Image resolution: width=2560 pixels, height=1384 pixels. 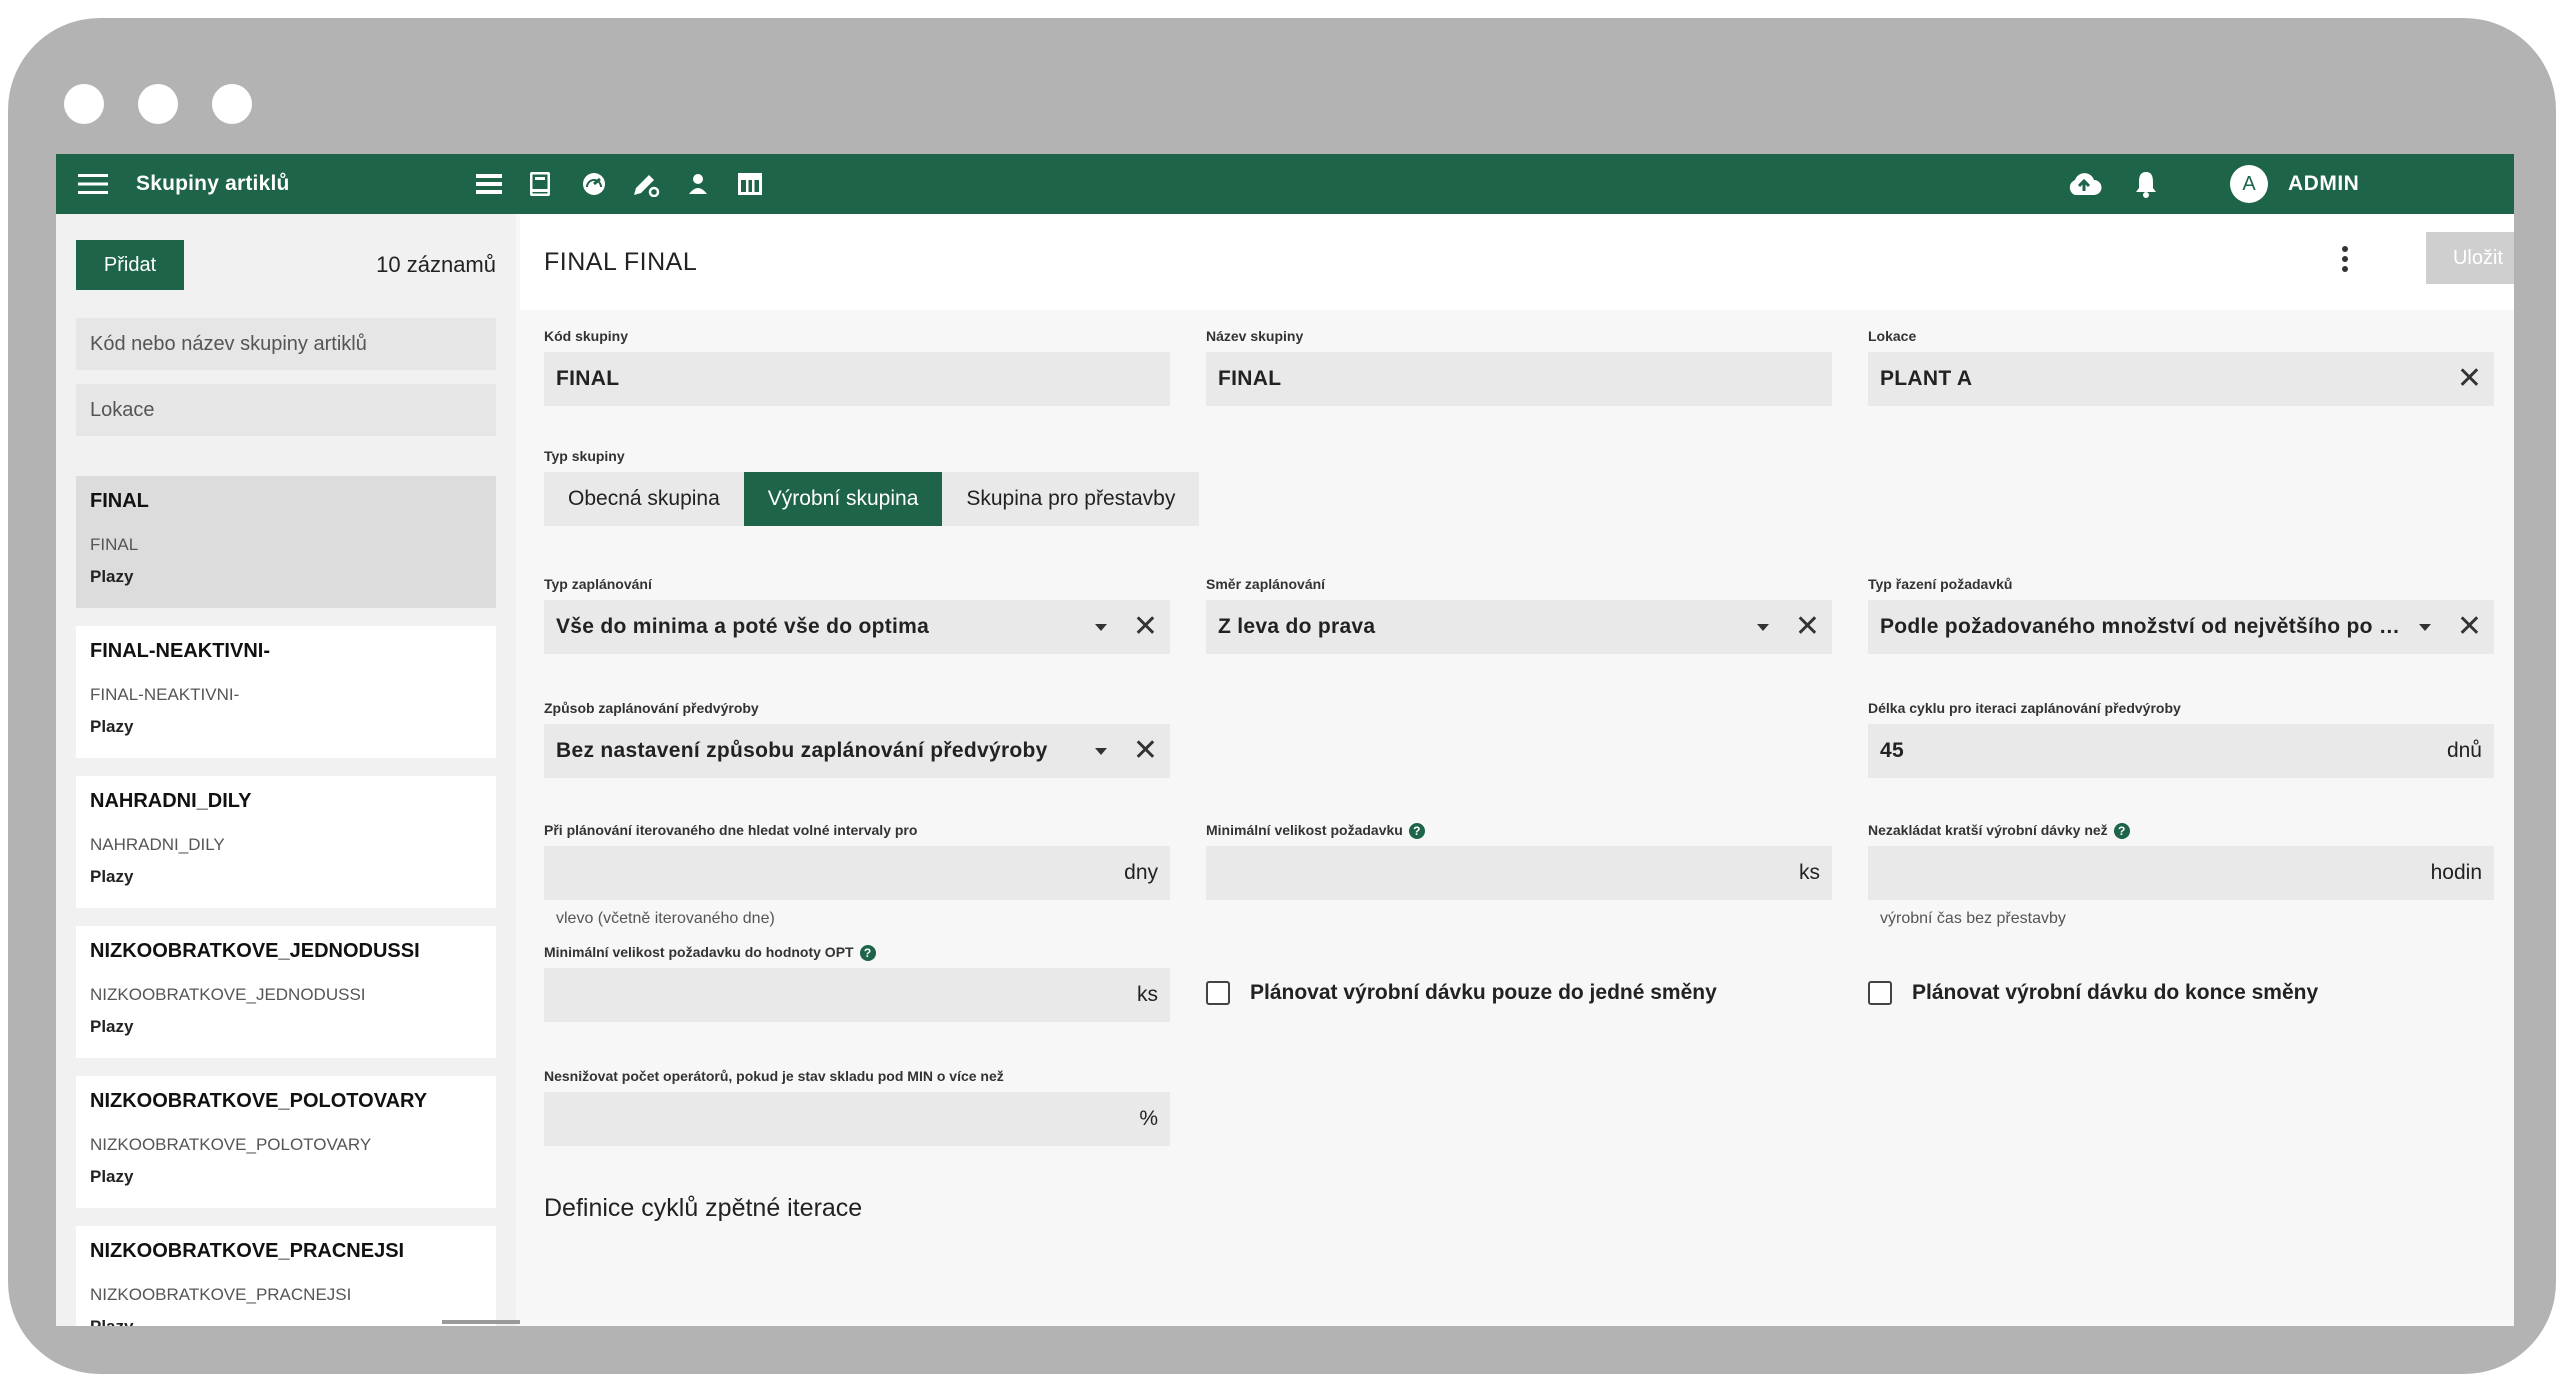 What do you see at coordinates (93, 184) in the screenshot?
I see `menu-icon` at bounding box center [93, 184].